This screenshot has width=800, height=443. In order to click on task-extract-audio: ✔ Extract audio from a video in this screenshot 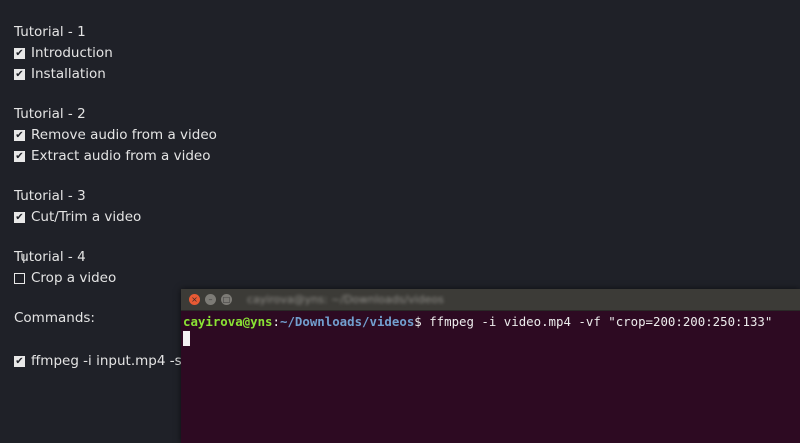, I will do `click(115, 156)`.